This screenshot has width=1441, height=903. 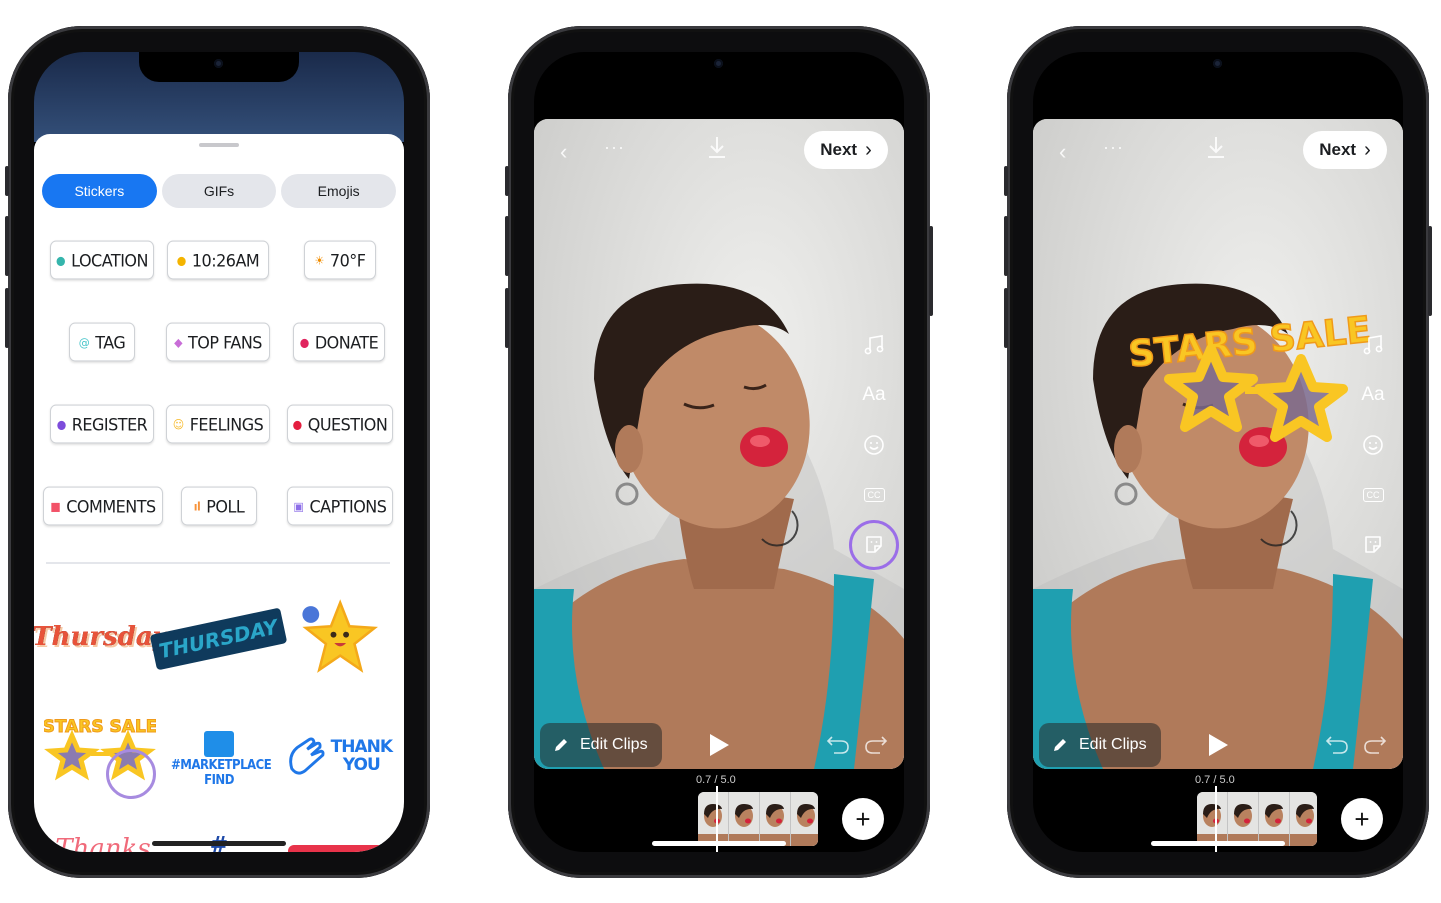 I want to click on comments-sticker-chip: ■ COMMENTS, so click(x=103, y=506).